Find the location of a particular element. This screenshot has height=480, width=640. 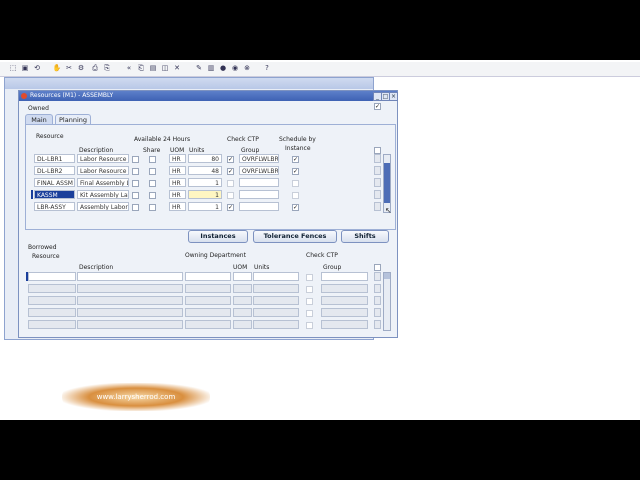

resource-cell-selected: KASSM is located at coordinates (54, 194).